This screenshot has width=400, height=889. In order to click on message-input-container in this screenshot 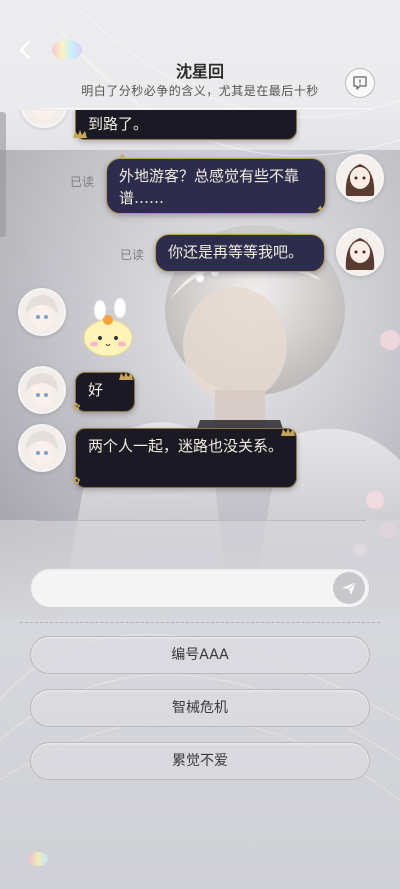, I will do `click(200, 588)`.